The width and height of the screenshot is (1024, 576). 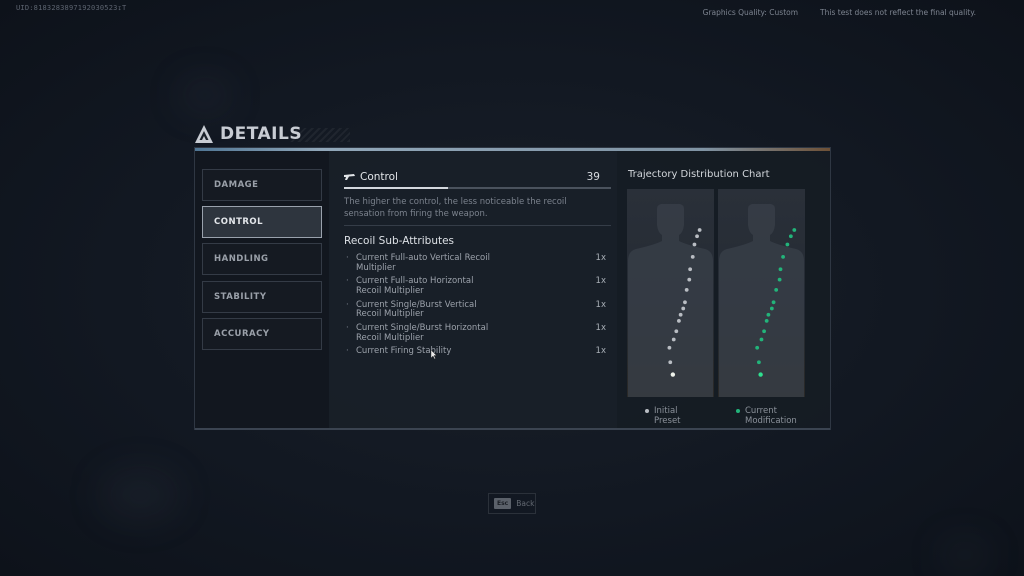 I want to click on legend-dot-initial, so click(x=647, y=411).